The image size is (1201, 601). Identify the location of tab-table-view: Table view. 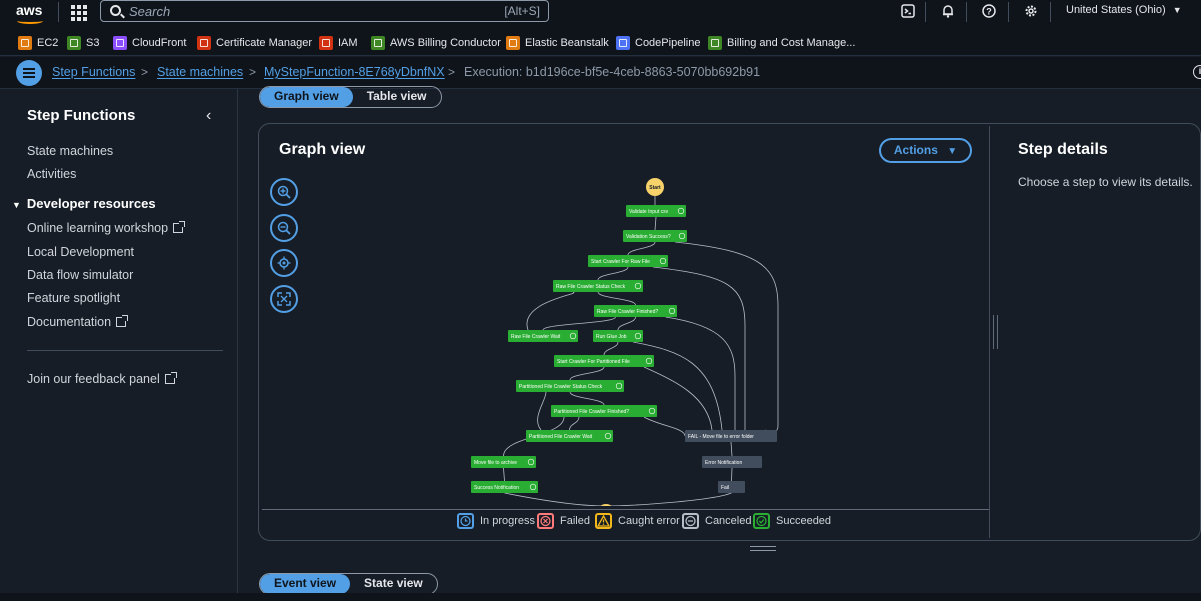
(397, 97).